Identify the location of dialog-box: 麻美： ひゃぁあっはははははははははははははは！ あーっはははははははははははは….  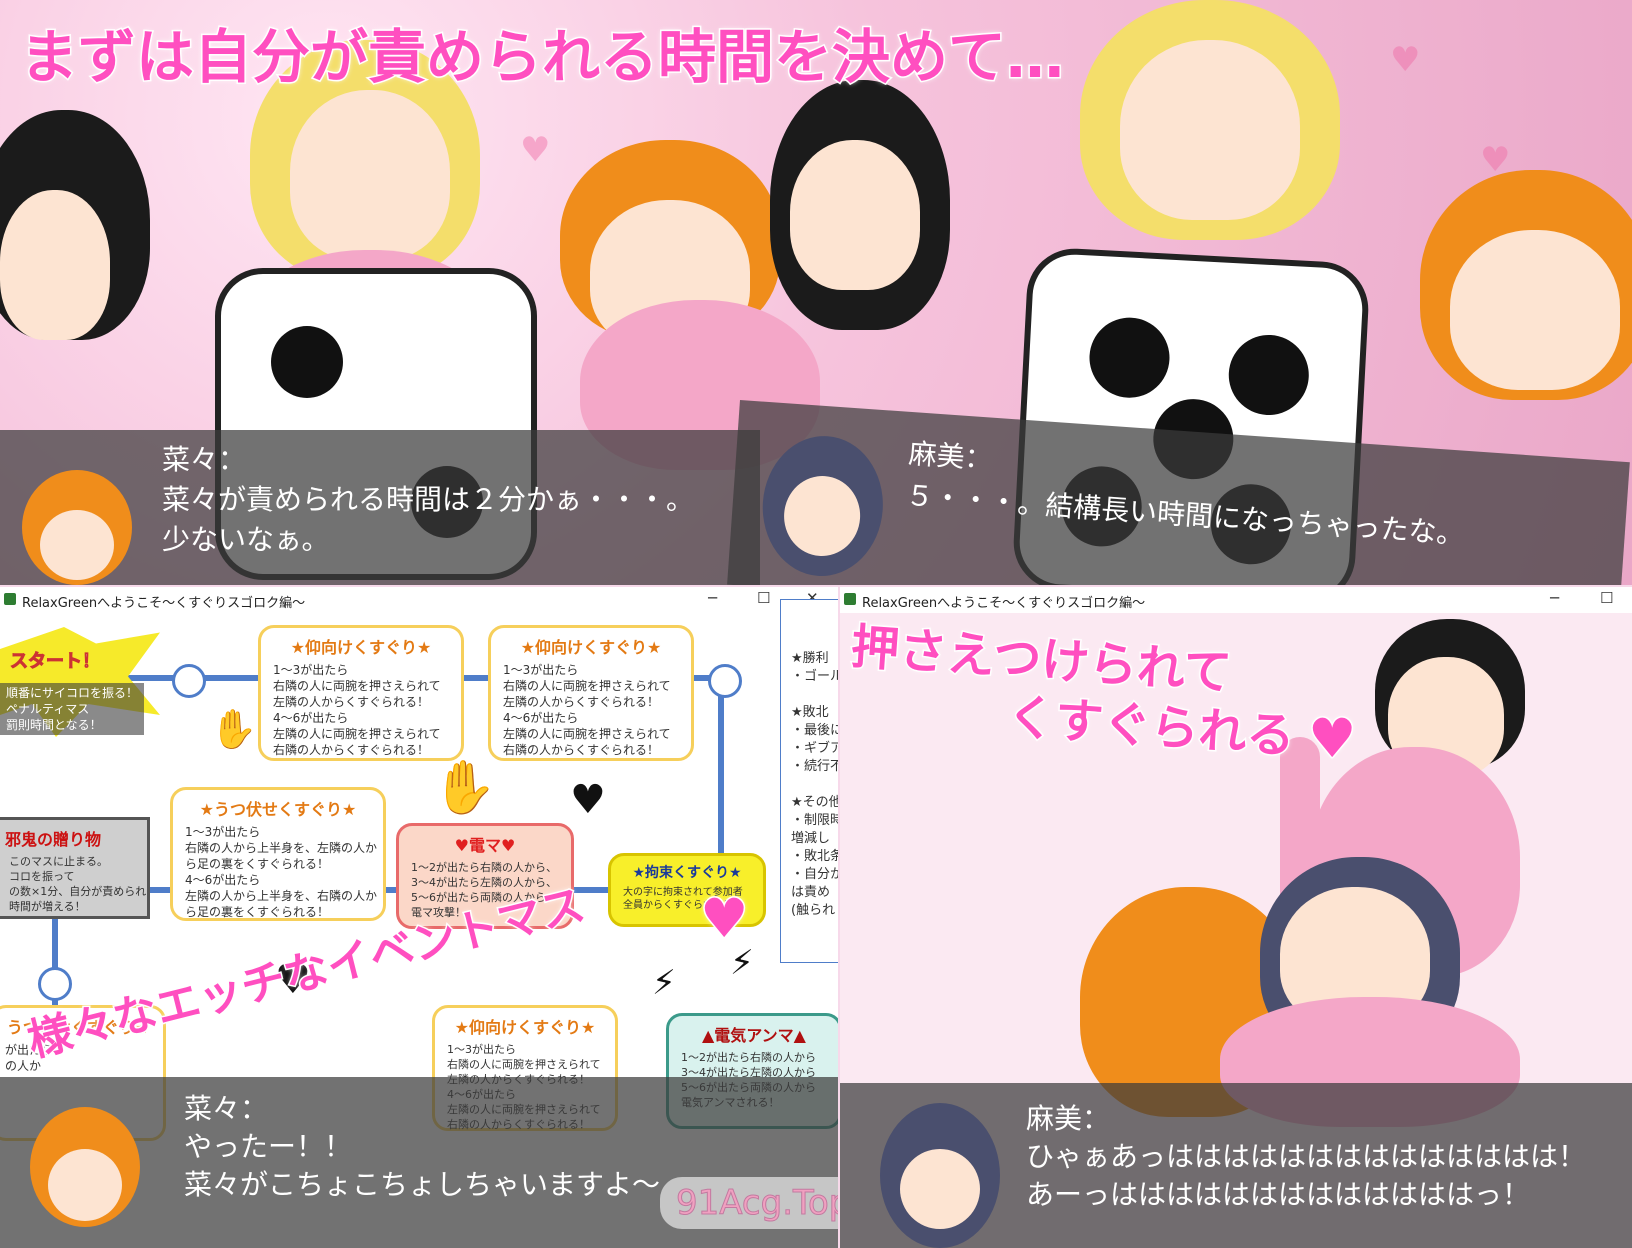
(1236, 1165).